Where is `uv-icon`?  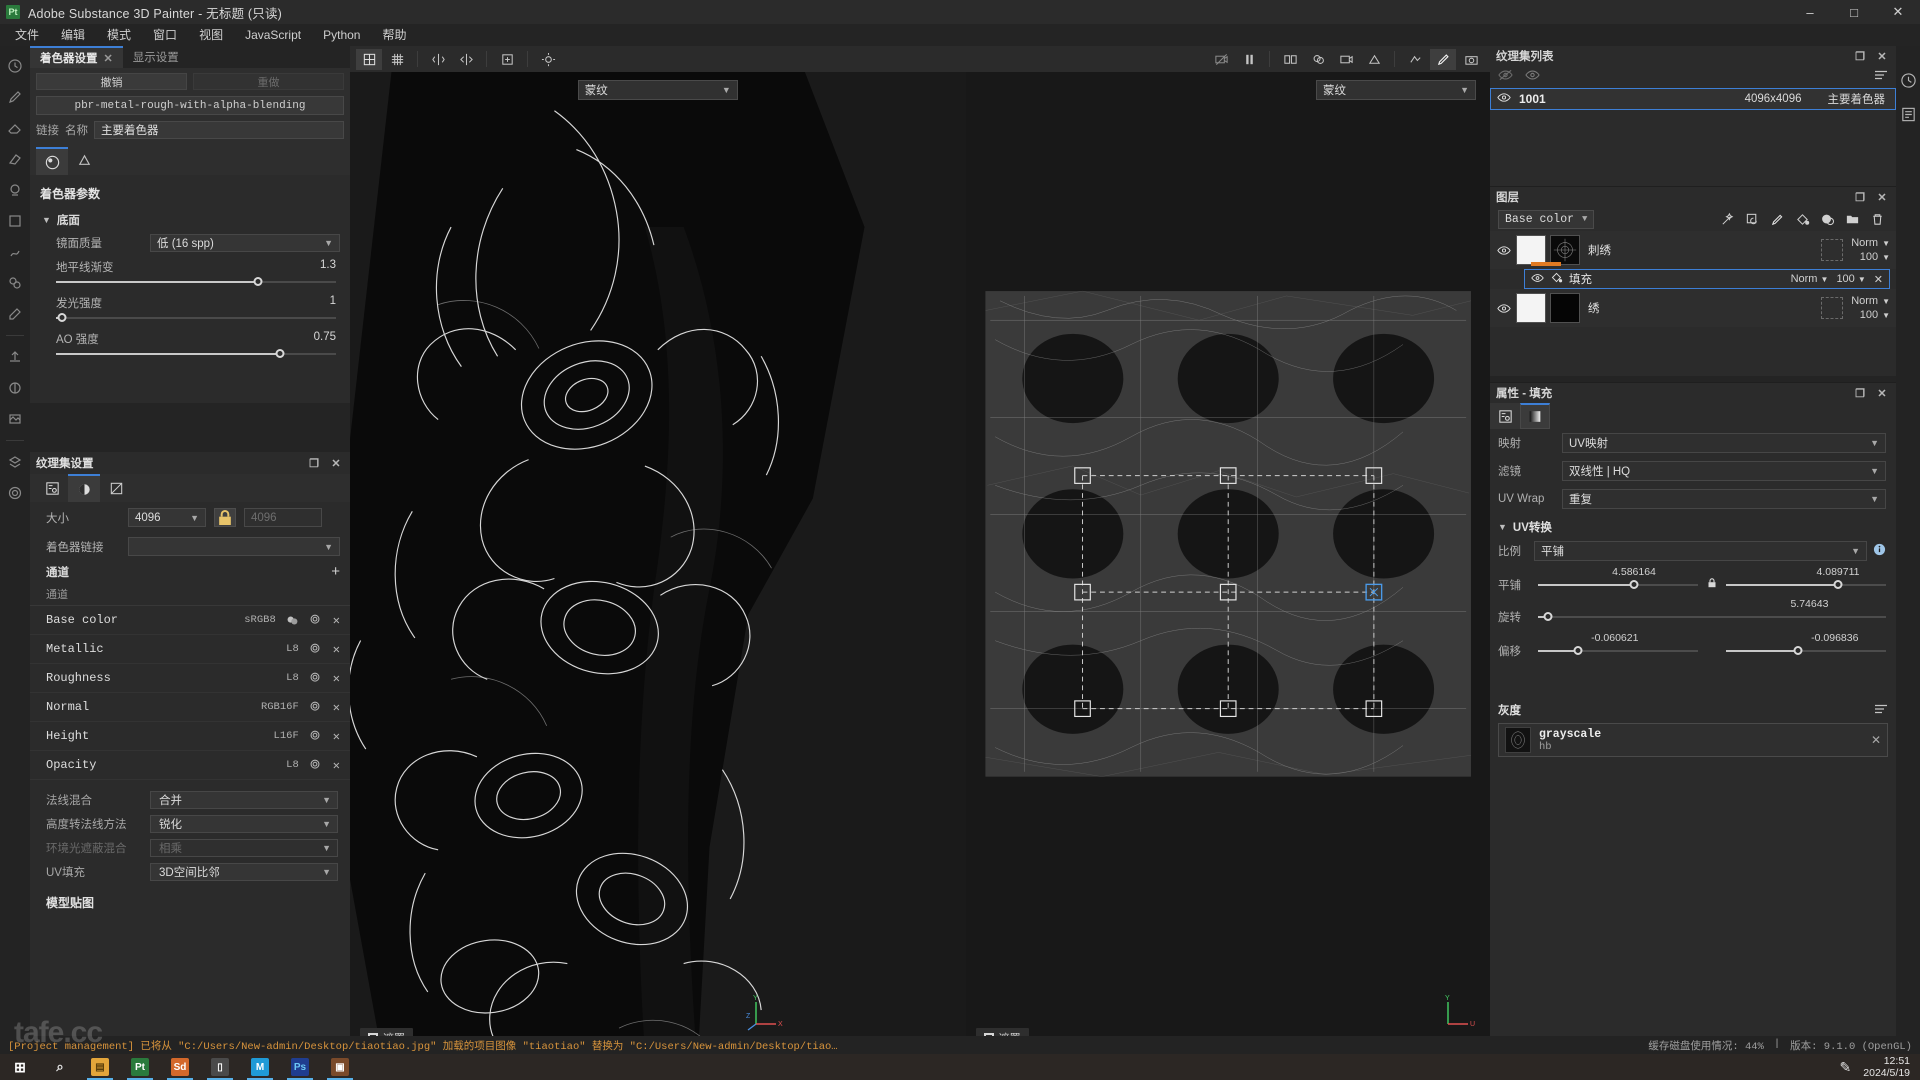 uv-icon is located at coordinates (116, 488).